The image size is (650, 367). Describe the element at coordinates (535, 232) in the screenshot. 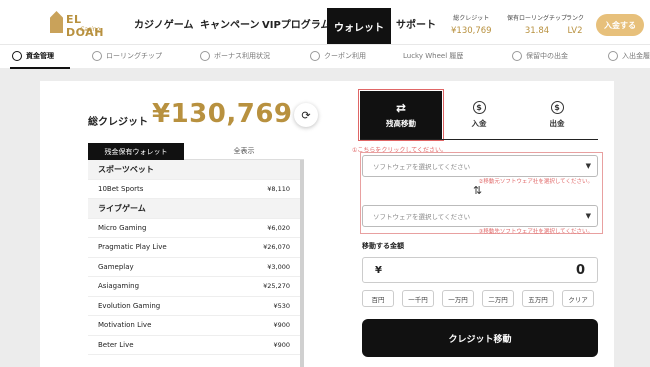

I see `destination-warning: ③移動先ソフトウェア社を選択してください。` at that location.